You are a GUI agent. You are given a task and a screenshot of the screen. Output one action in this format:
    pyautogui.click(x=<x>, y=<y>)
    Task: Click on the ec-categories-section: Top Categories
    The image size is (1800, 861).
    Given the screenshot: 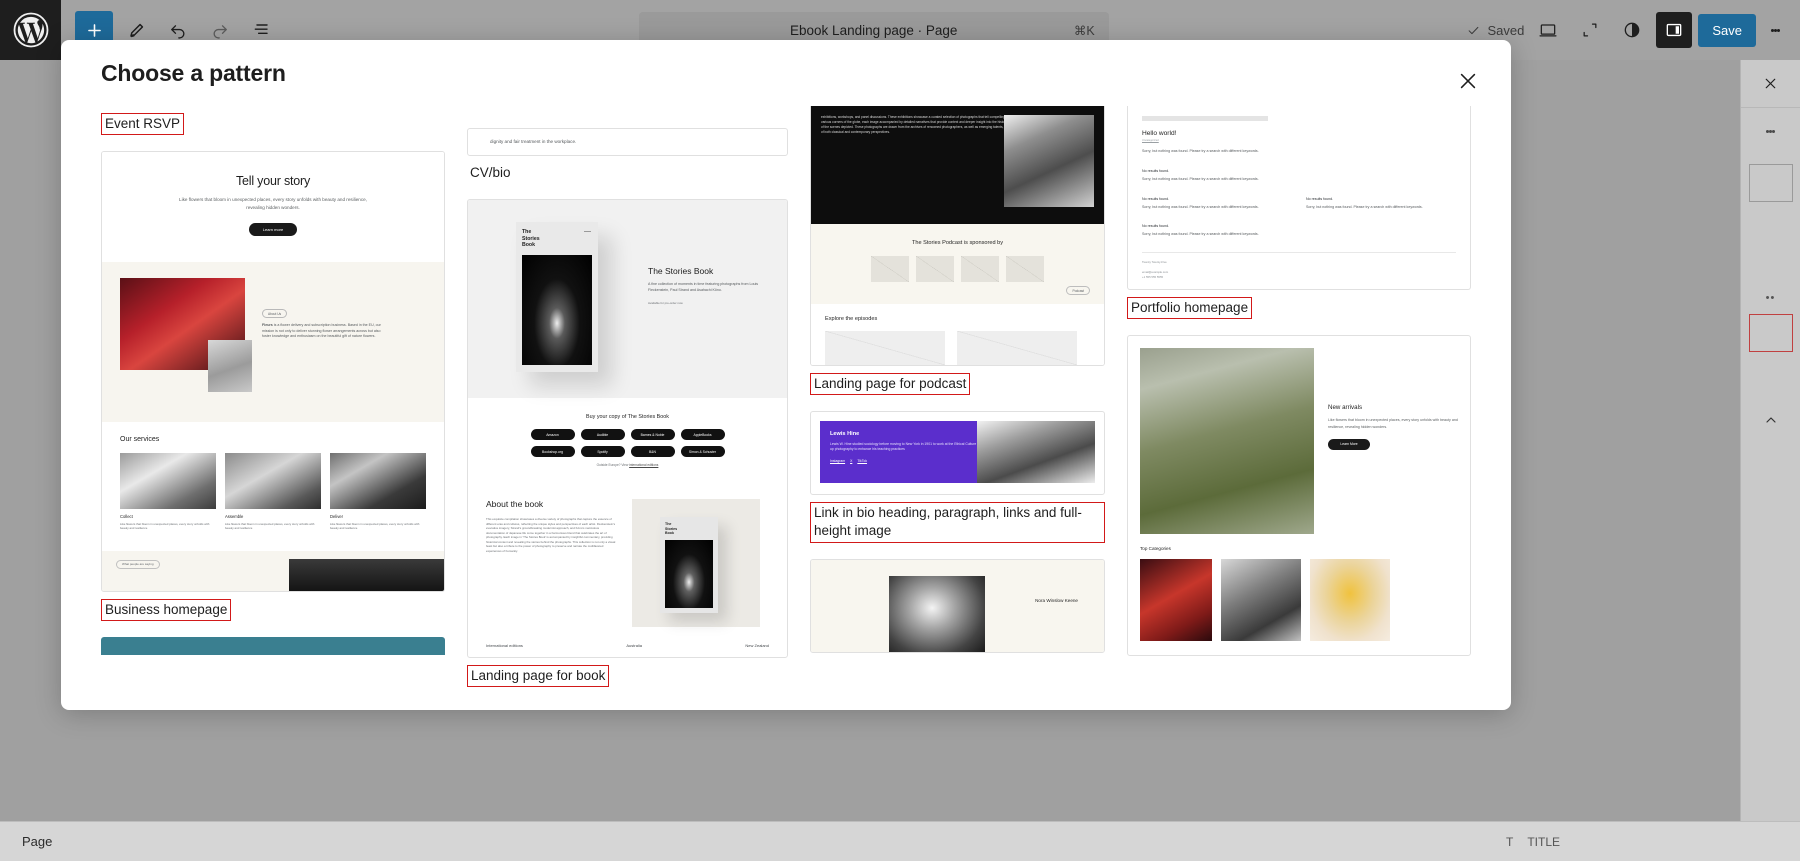 What is the action you would take?
    pyautogui.click(x=1299, y=594)
    